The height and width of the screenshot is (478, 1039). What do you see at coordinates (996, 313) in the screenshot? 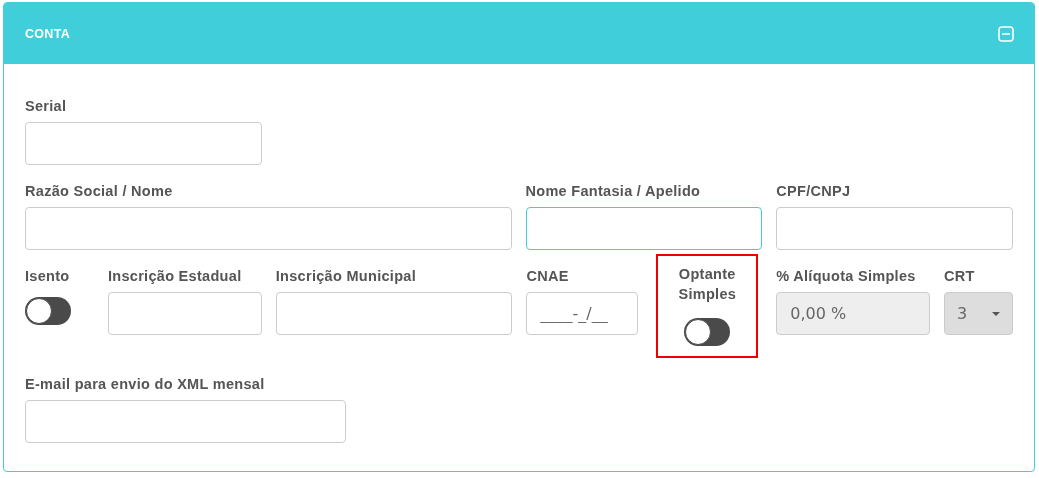
I see `caret-icon` at bounding box center [996, 313].